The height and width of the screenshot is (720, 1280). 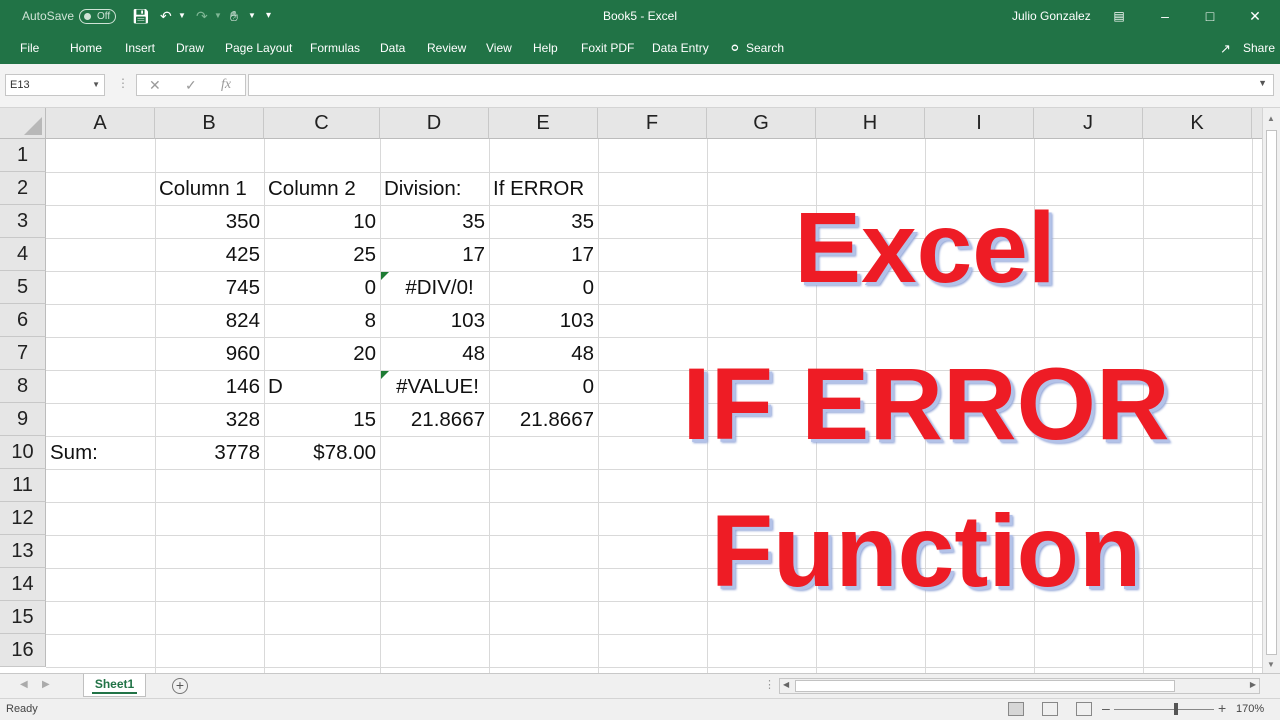 What do you see at coordinates (96, 85) in the screenshot?
I see `name-box-dropdown-icon: ▼` at bounding box center [96, 85].